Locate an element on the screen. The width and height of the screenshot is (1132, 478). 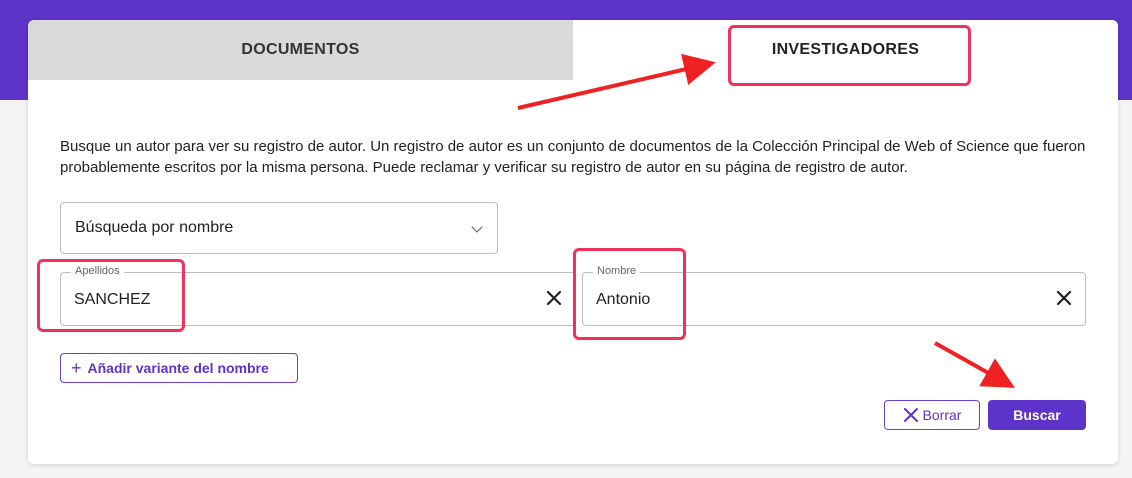
search-button: Buscar is located at coordinates (1037, 415).